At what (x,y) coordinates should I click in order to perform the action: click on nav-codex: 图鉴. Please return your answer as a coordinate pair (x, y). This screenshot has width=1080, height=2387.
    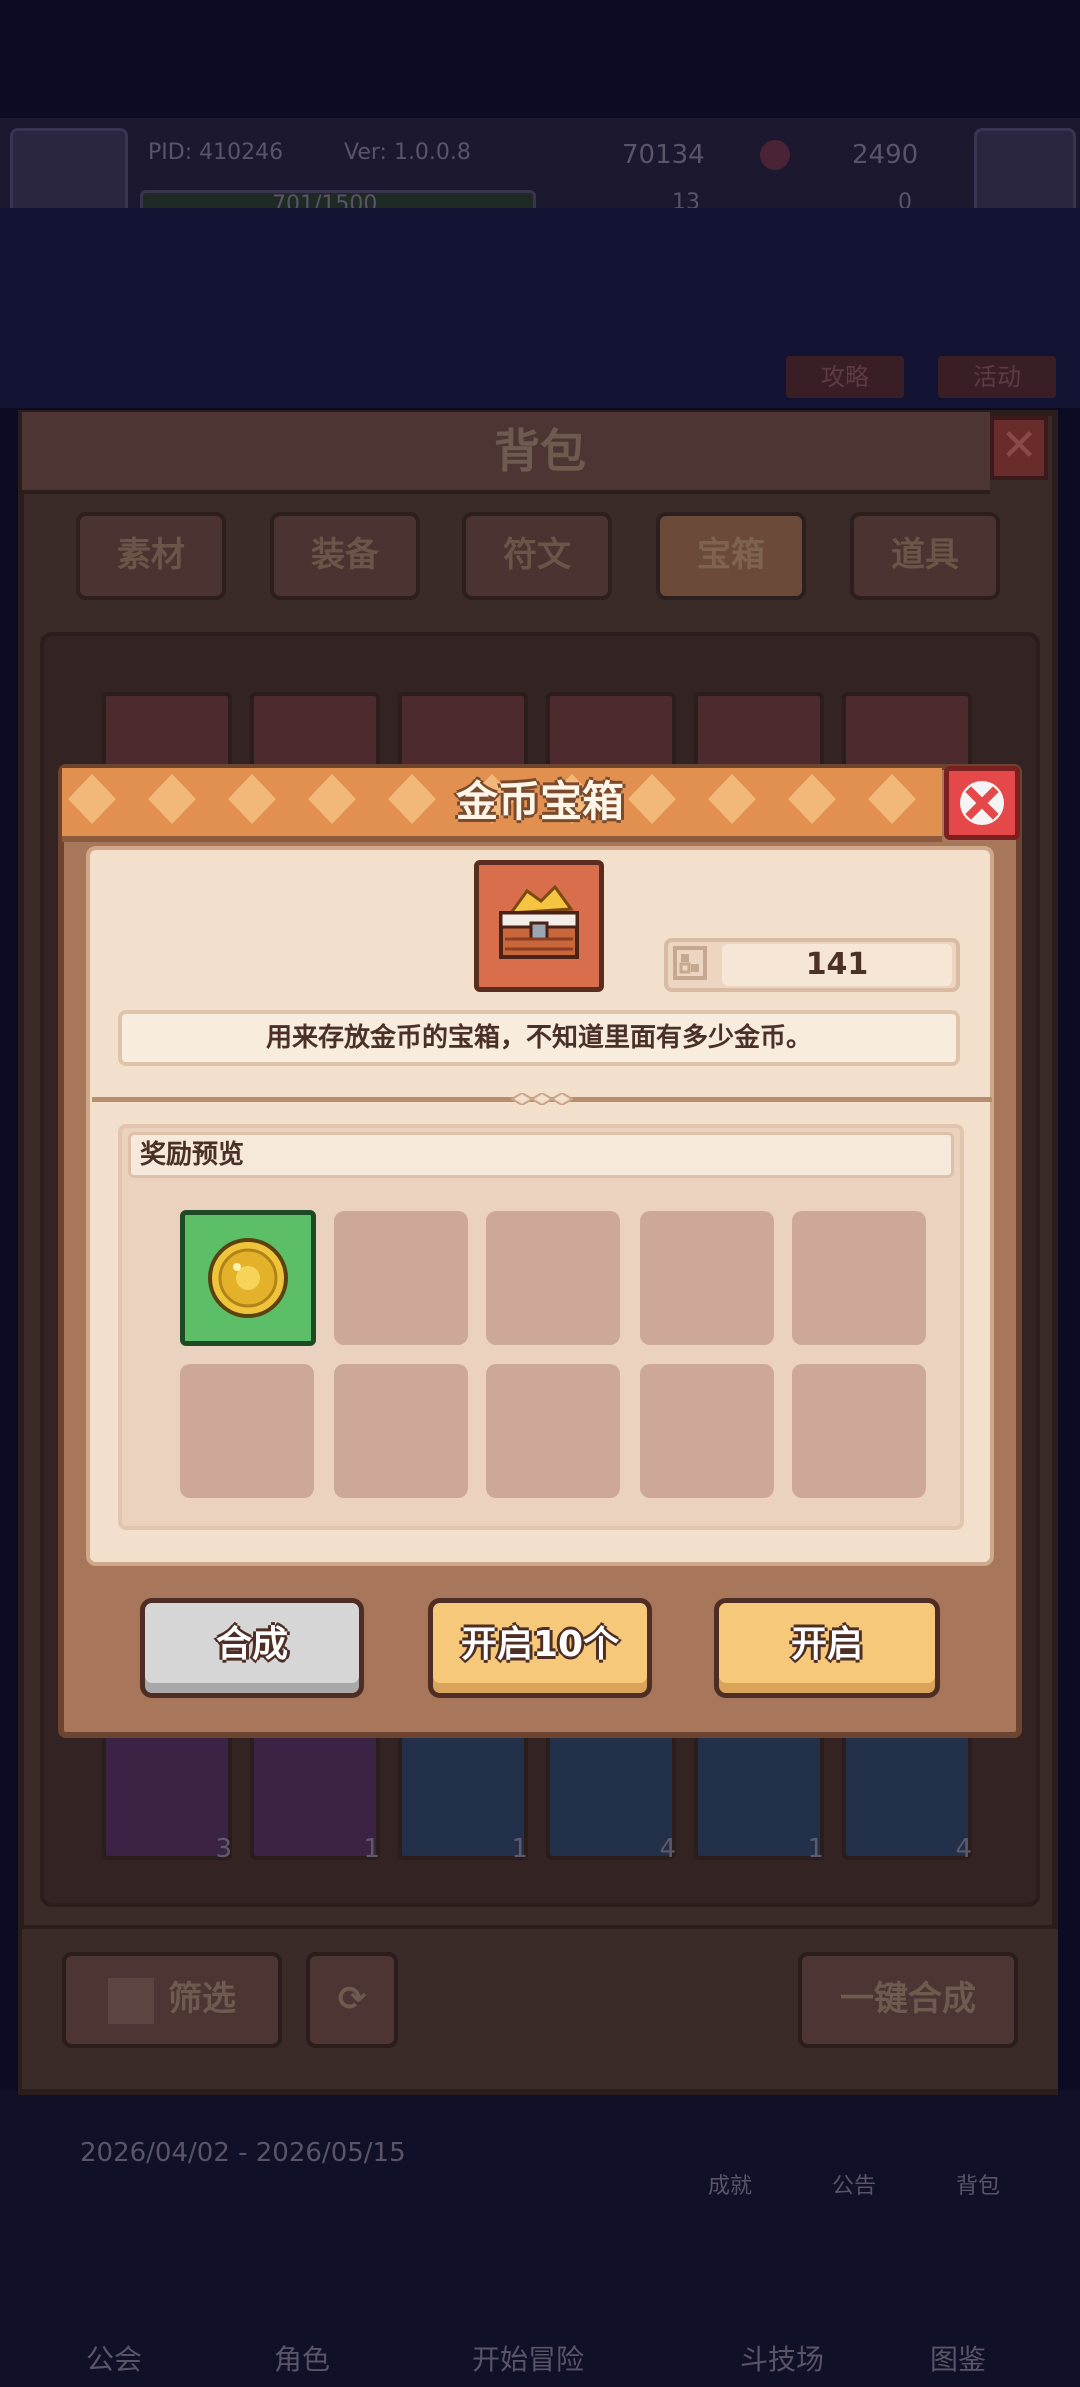
    Looking at the image, I should click on (958, 2358).